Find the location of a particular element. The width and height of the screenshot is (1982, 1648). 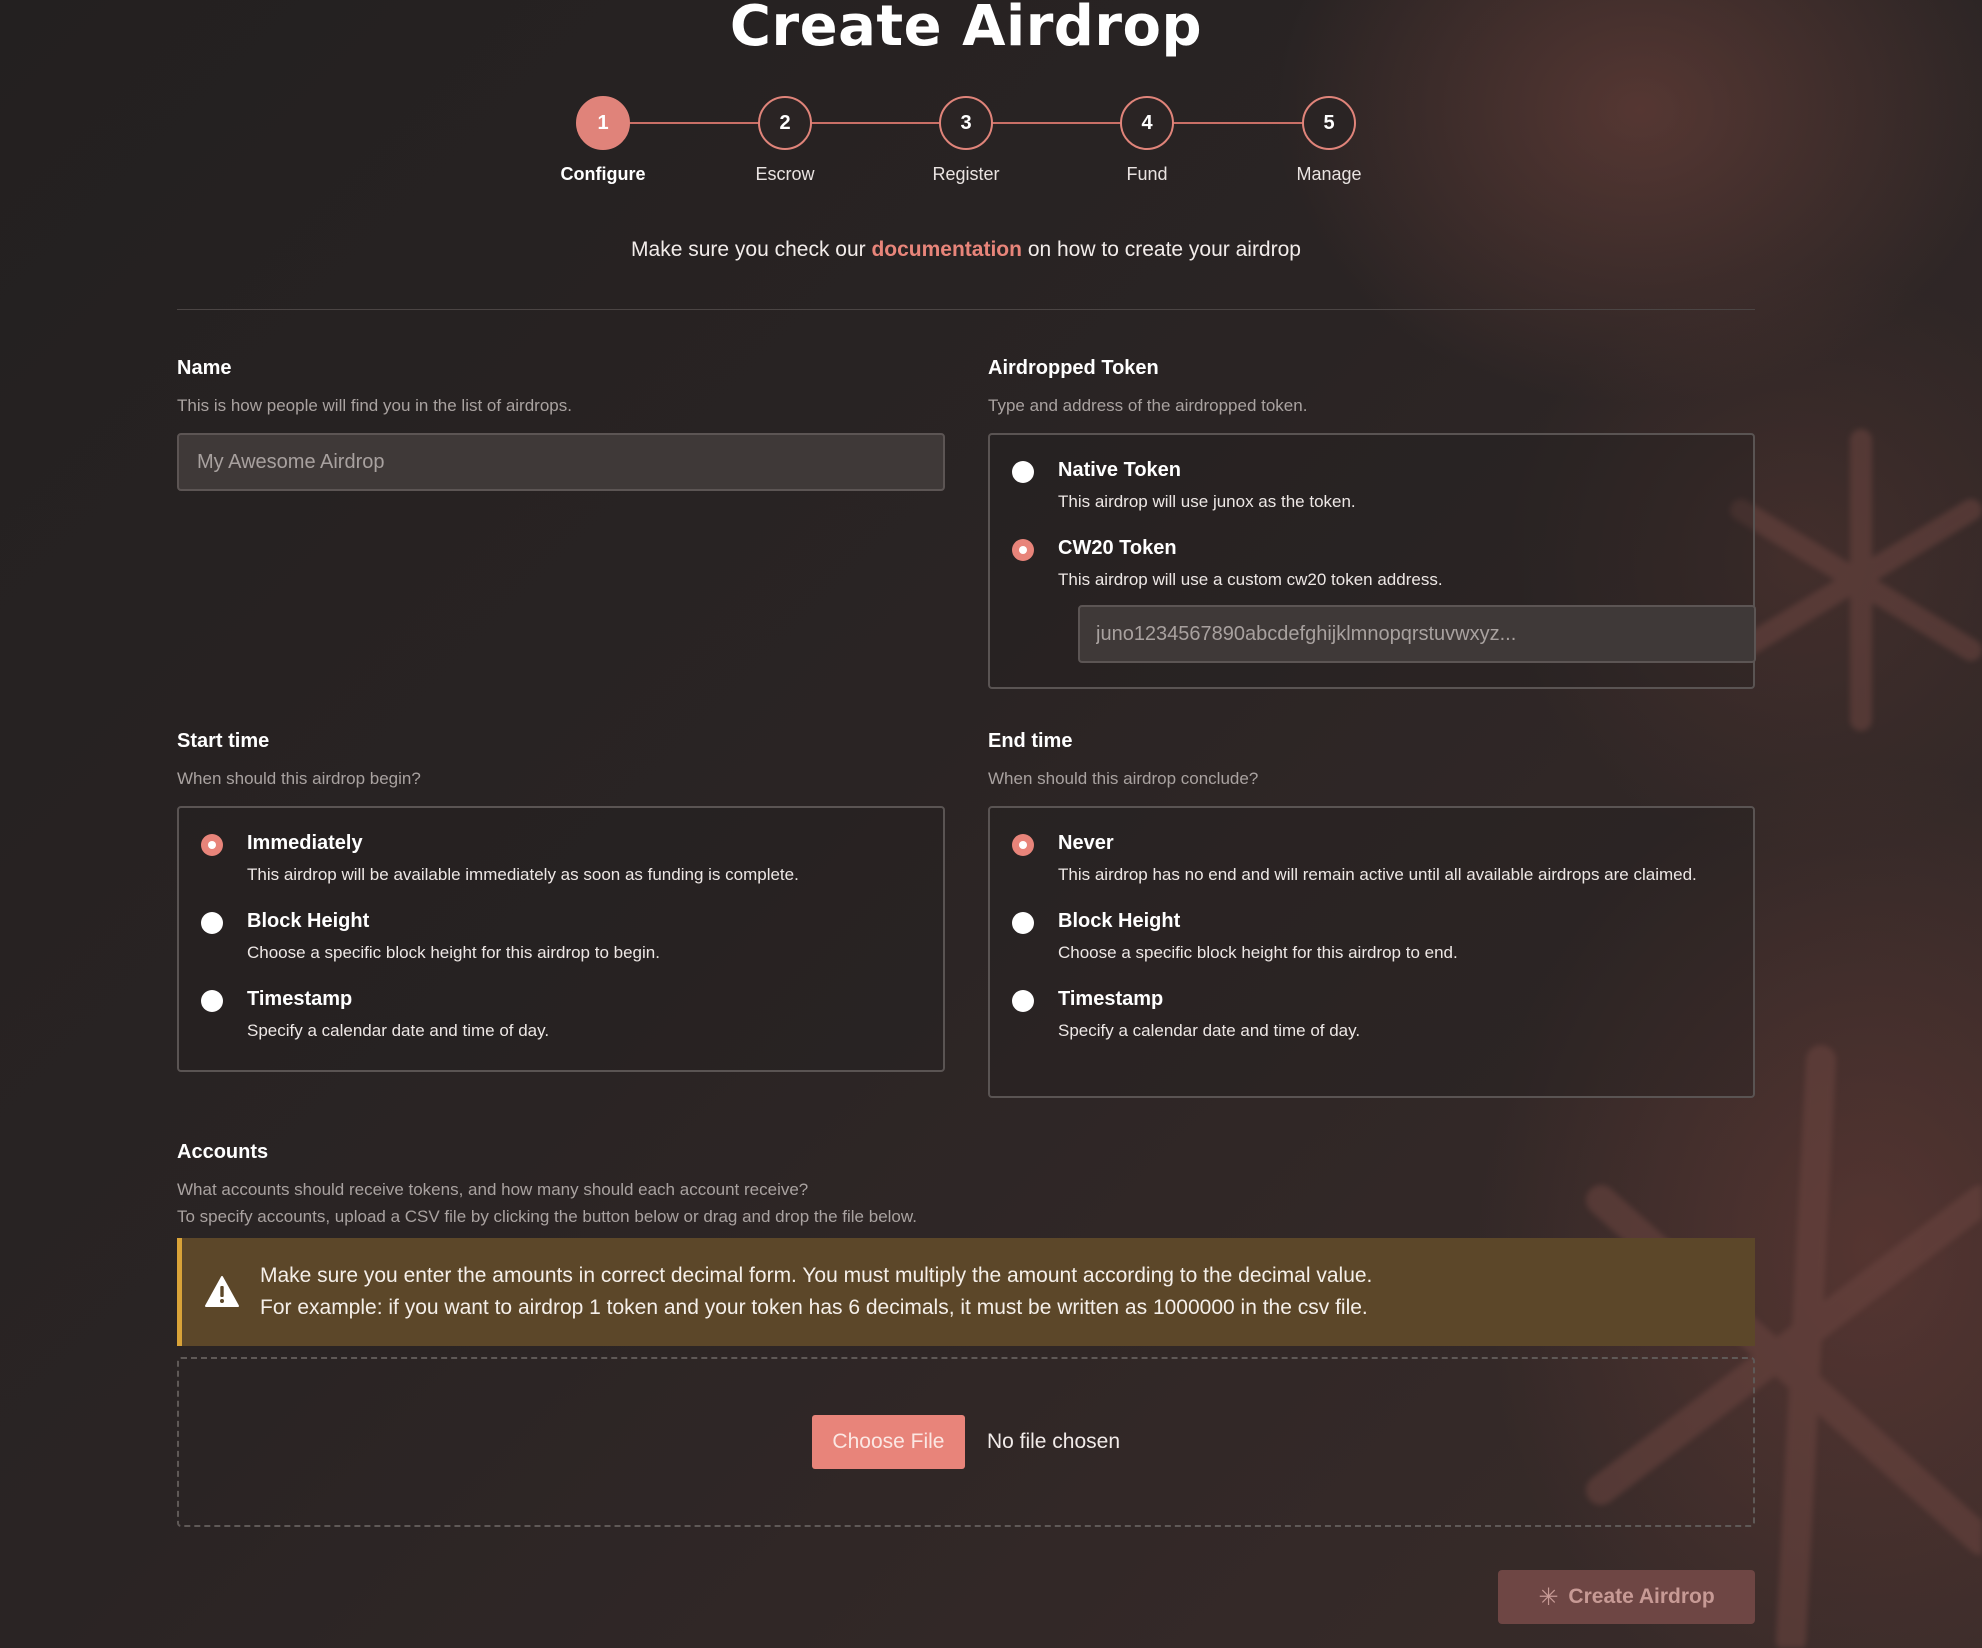

radio-end-block-height is located at coordinates (1023, 923).